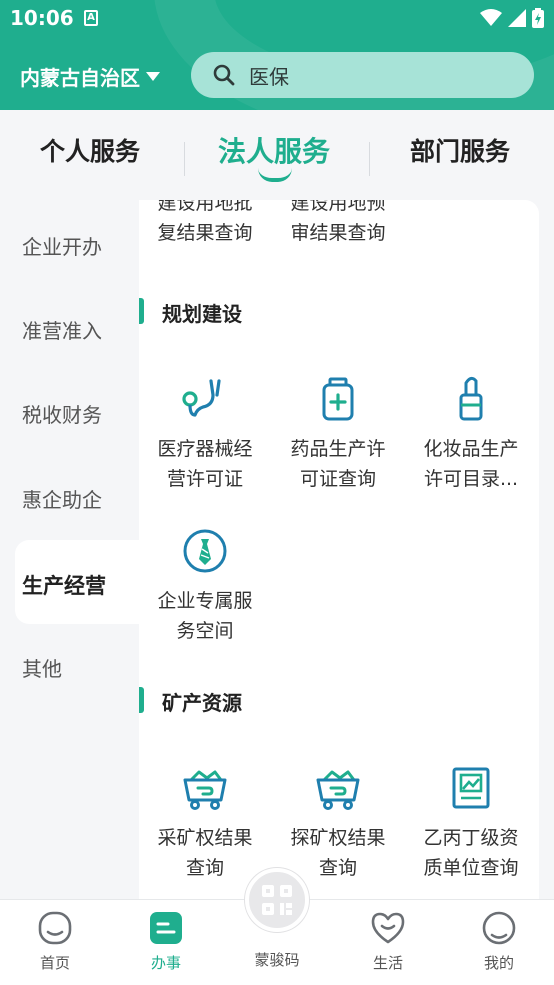 The width and height of the screenshot is (554, 985). I want to click on nav-home: 首页, so click(55, 941).